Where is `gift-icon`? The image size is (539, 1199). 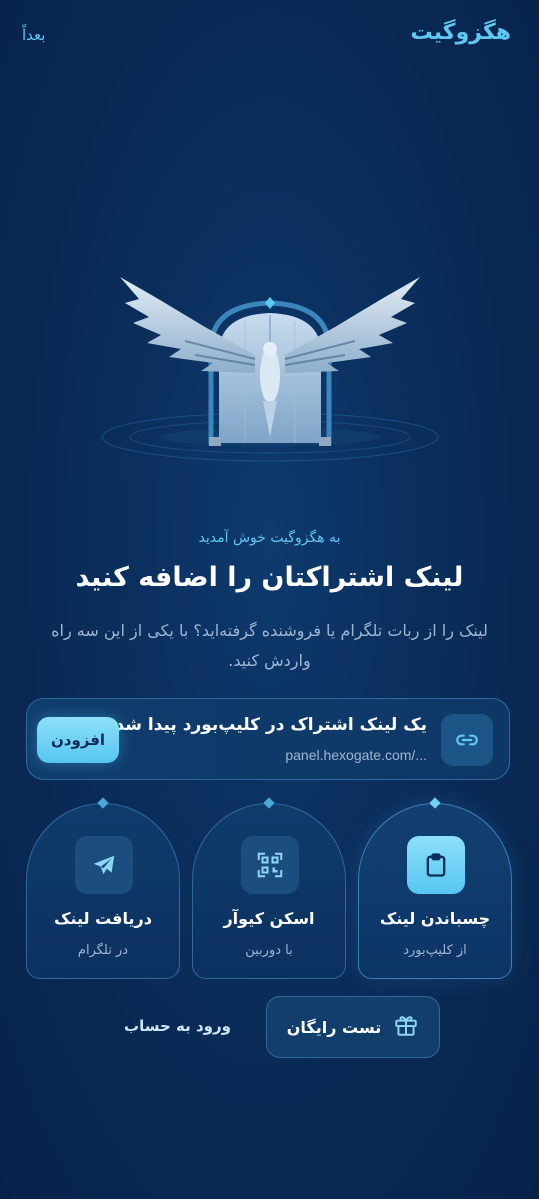 gift-icon is located at coordinates (406, 1027).